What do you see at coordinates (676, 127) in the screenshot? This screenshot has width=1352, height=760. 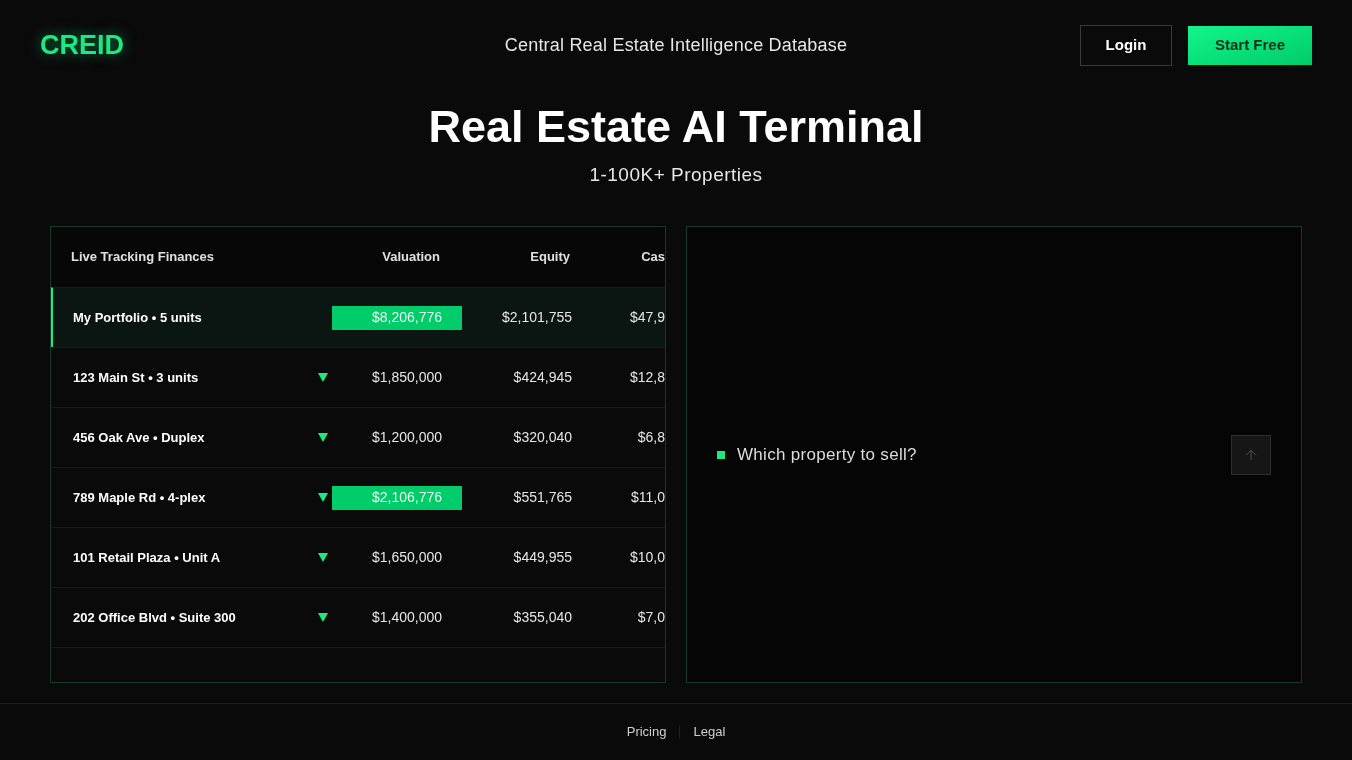 I see `hero-title: Real Estate AI Terminal` at bounding box center [676, 127].